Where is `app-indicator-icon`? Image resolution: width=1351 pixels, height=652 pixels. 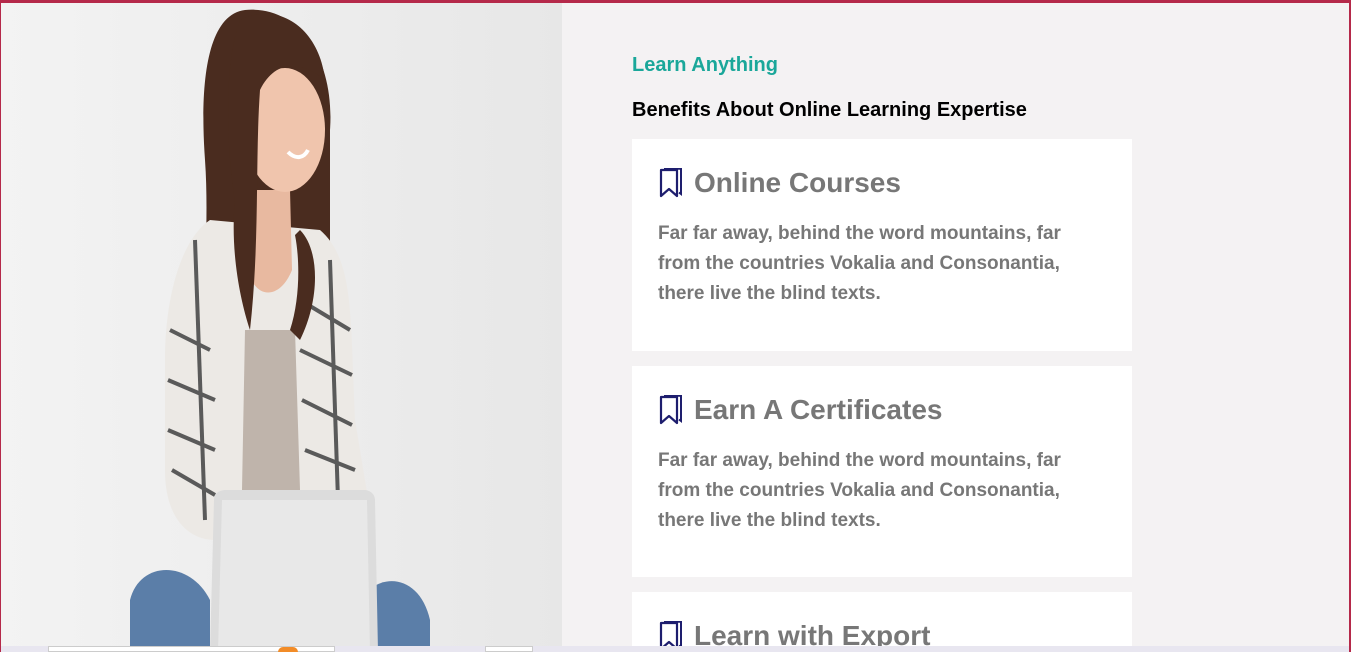 app-indicator-icon is located at coordinates (288, 649).